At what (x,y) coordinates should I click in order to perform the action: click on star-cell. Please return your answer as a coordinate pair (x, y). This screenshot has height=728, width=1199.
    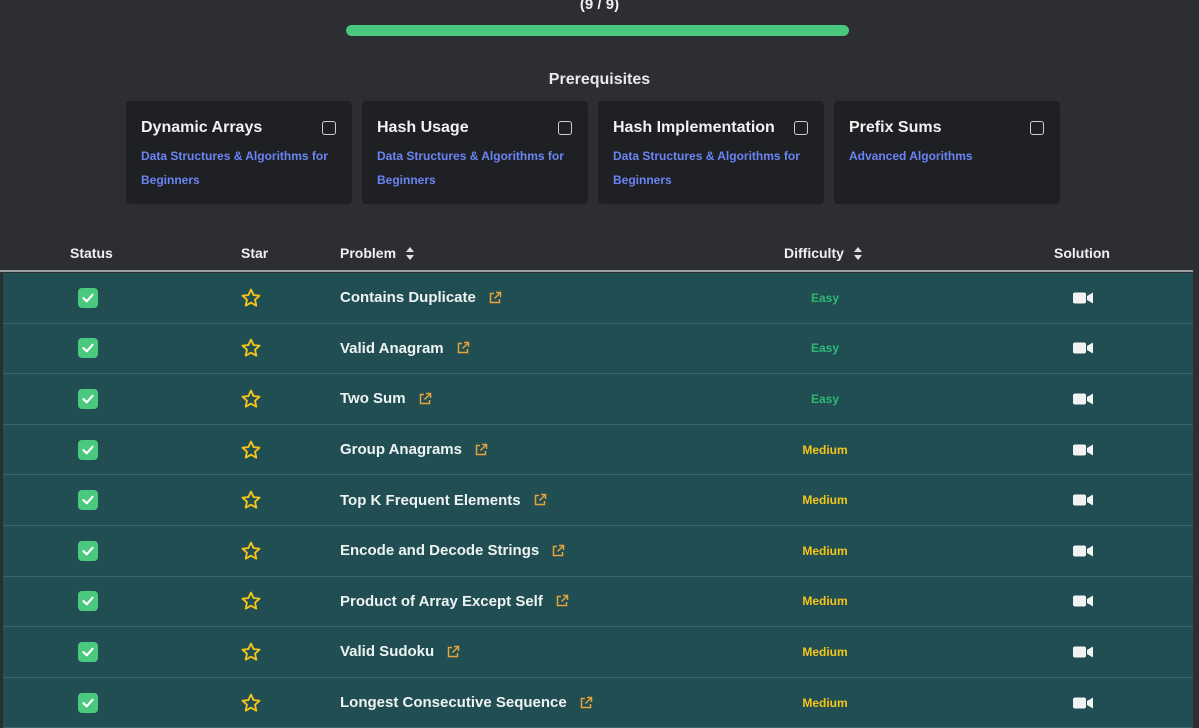
    Looking at the image, I should click on (251, 399).